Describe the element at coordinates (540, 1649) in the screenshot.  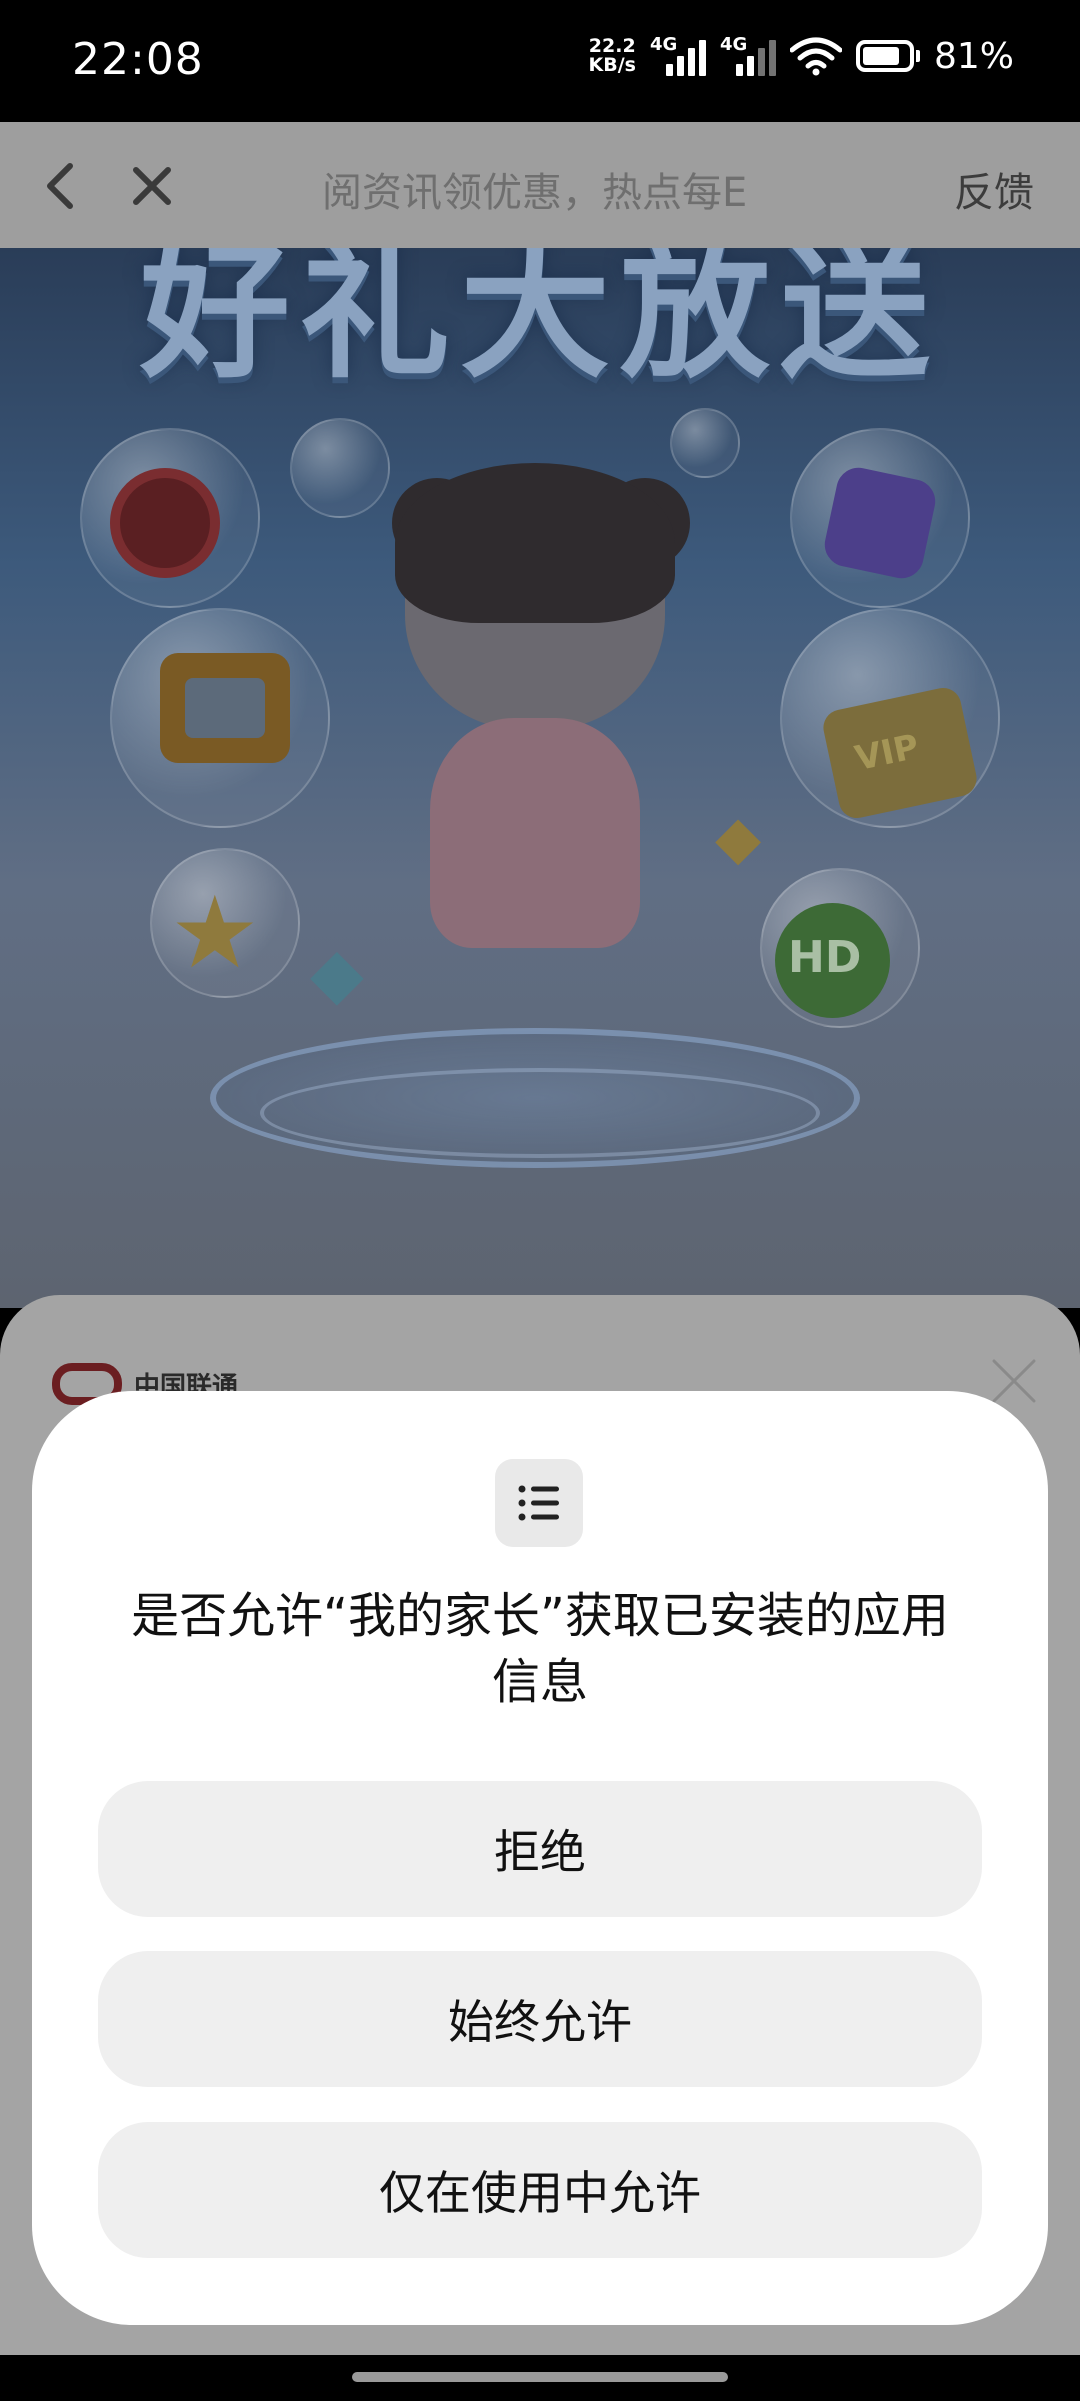
I see `dialog-title: 是否允许“我的家长”获取已安装的应用信息` at that location.